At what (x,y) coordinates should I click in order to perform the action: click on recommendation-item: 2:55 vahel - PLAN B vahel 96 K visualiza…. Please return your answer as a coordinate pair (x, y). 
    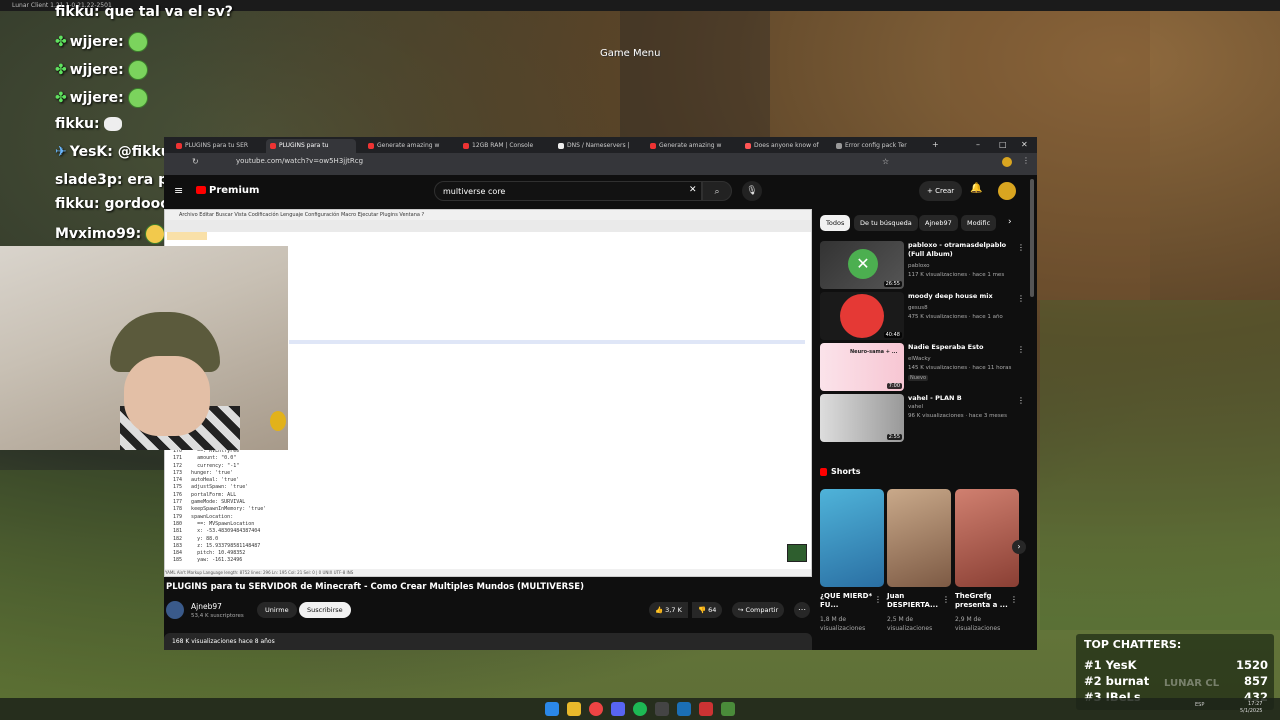
    Looking at the image, I should click on (925, 418).